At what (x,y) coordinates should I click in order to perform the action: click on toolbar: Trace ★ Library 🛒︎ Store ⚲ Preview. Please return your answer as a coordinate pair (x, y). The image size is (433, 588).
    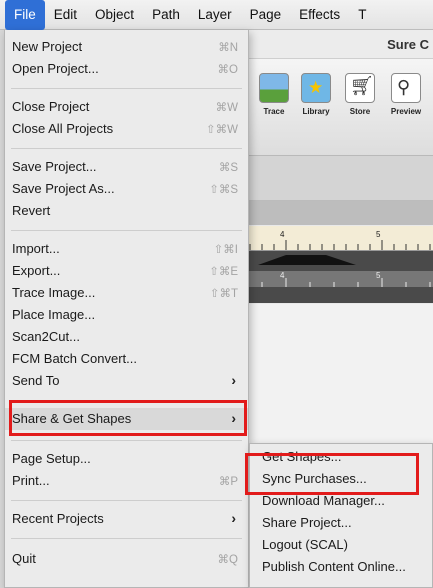
    Looking at the image, I should click on (336, 107).